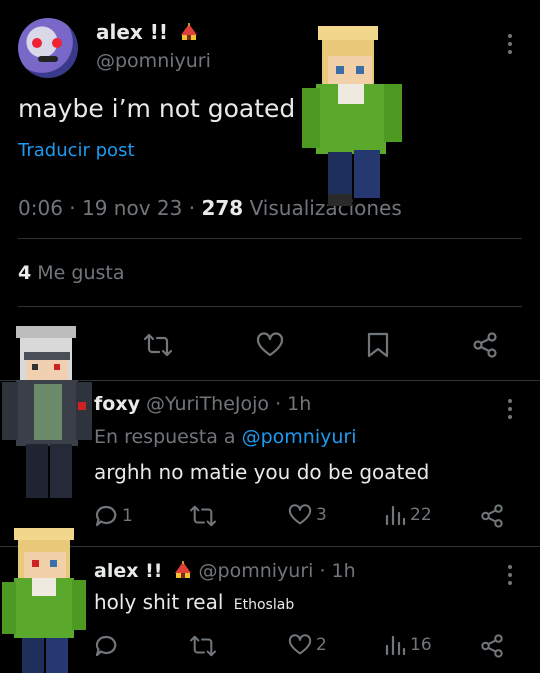  I want to click on post-text: maybe i’m not goated, so click(157, 108).